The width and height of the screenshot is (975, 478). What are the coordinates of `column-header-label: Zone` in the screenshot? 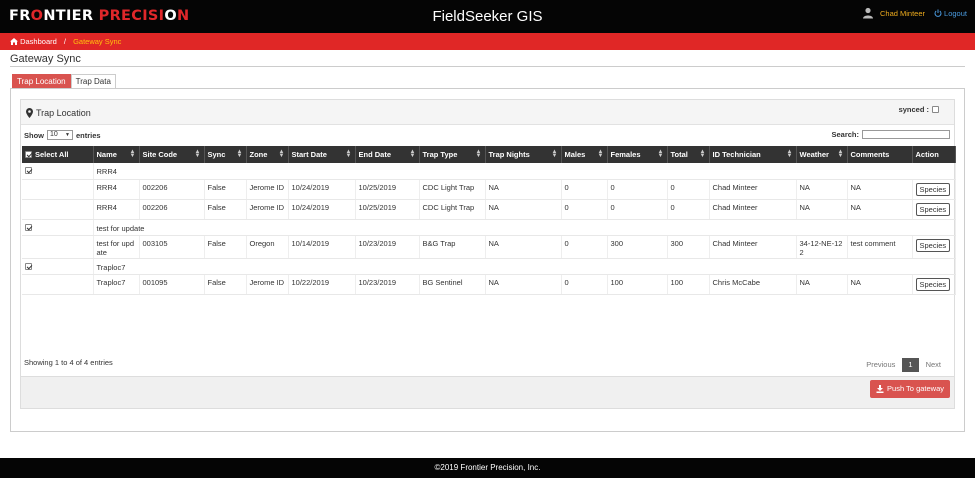 It's located at (258, 154).